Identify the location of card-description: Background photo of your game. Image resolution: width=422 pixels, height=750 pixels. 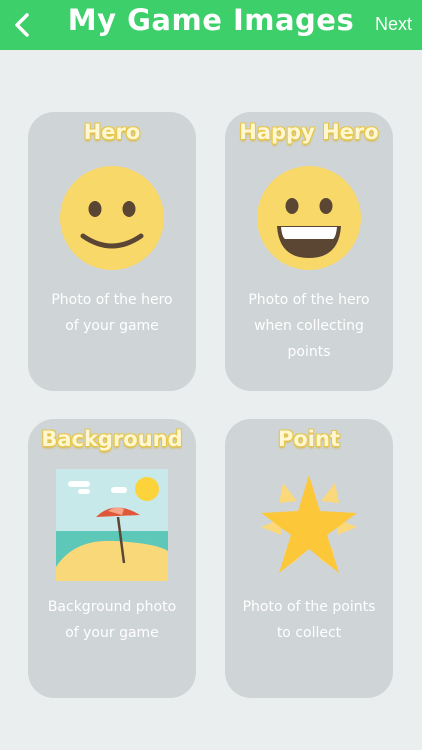
(112, 620).